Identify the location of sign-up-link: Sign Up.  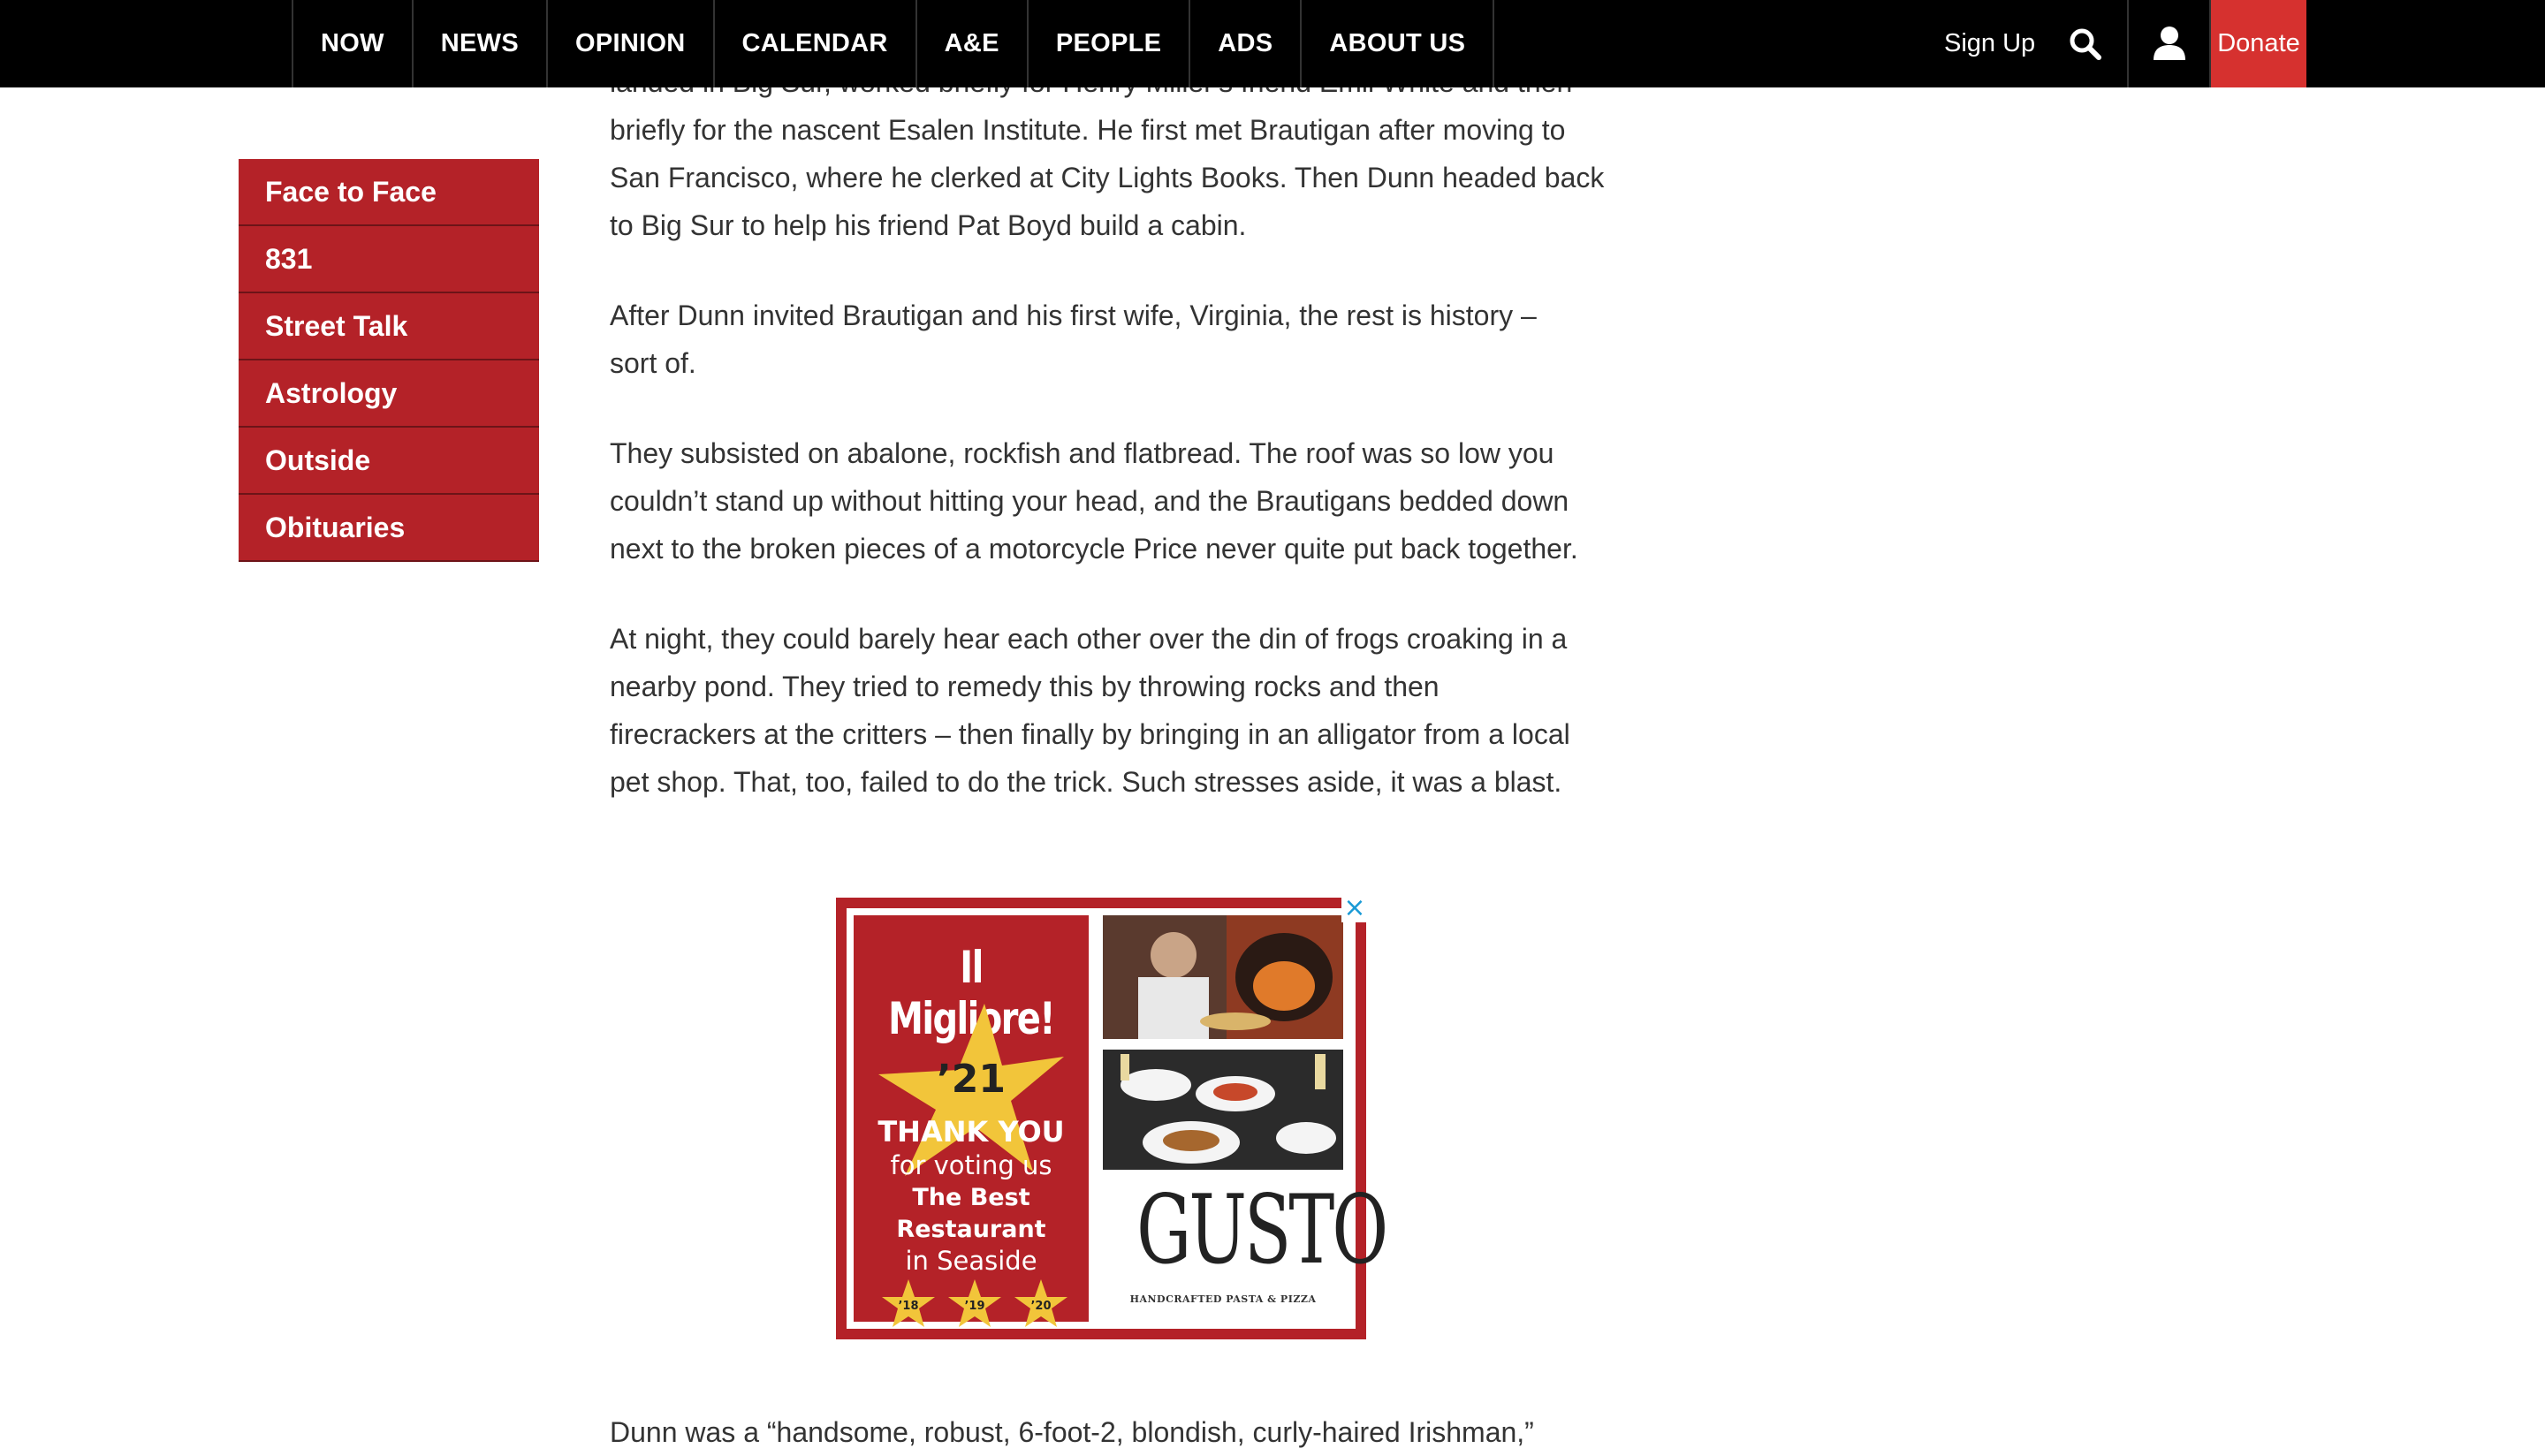
(1990, 43).